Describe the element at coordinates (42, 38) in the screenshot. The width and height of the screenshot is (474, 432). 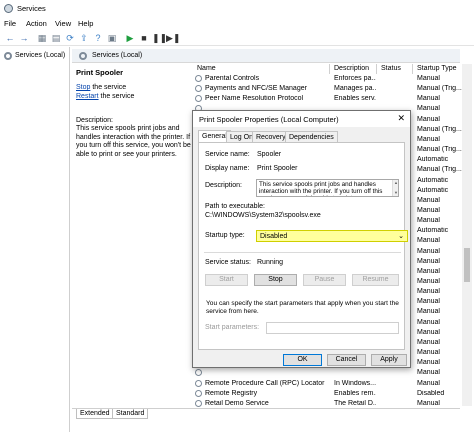
I see `console-tree-icon: ▦` at that location.